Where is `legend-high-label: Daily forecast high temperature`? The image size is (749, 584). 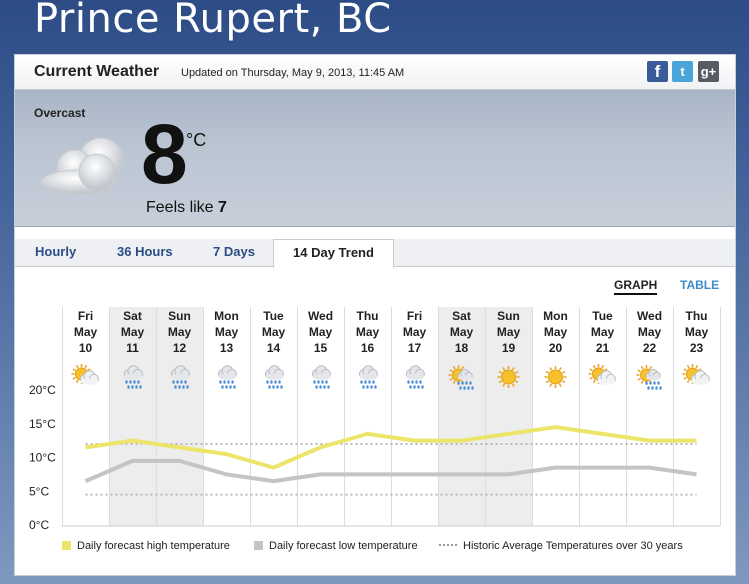 legend-high-label: Daily forecast high temperature is located at coordinates (153, 546).